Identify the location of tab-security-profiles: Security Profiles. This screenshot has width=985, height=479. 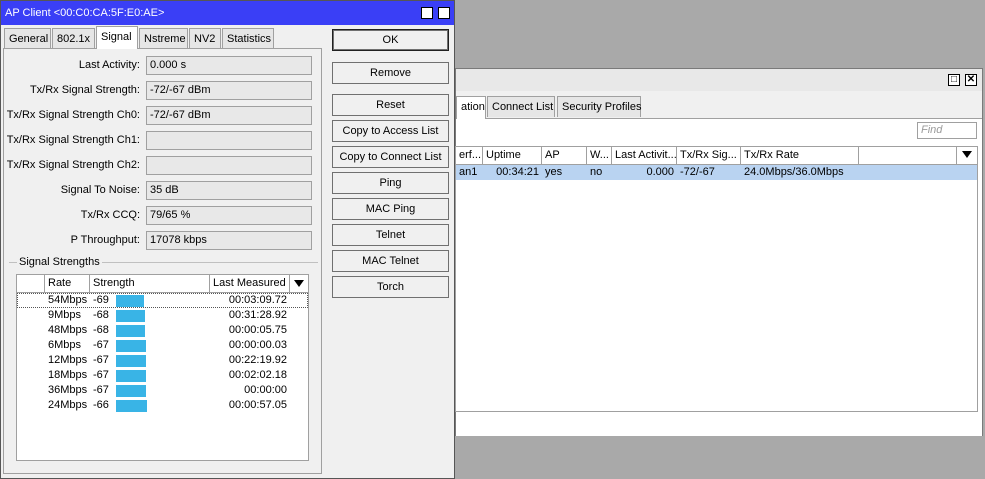
(599, 106).